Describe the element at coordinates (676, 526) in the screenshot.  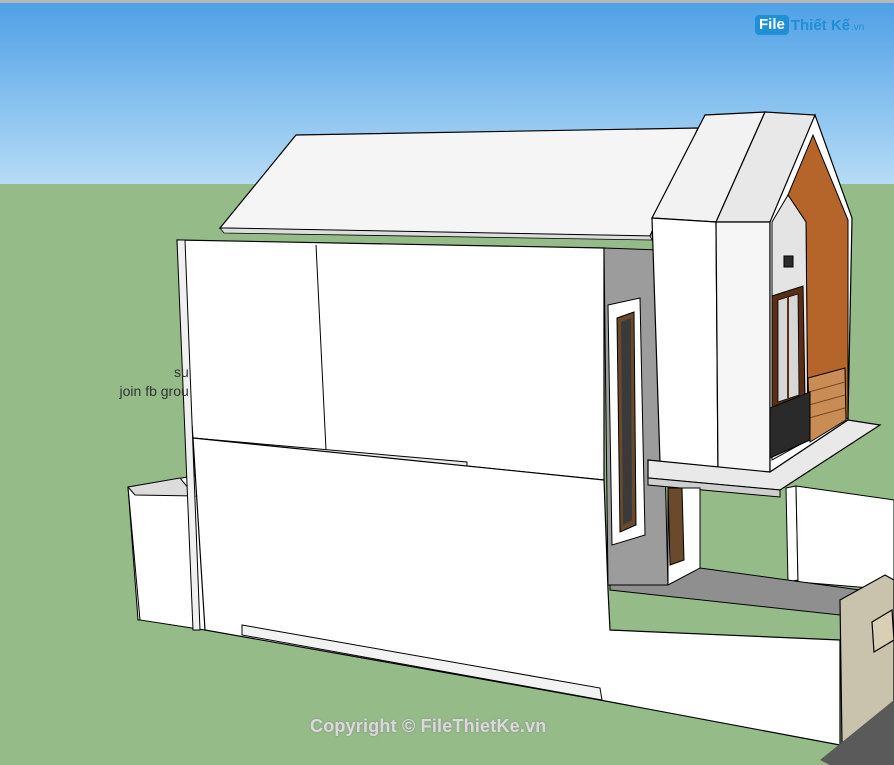
I see `porch-door` at that location.